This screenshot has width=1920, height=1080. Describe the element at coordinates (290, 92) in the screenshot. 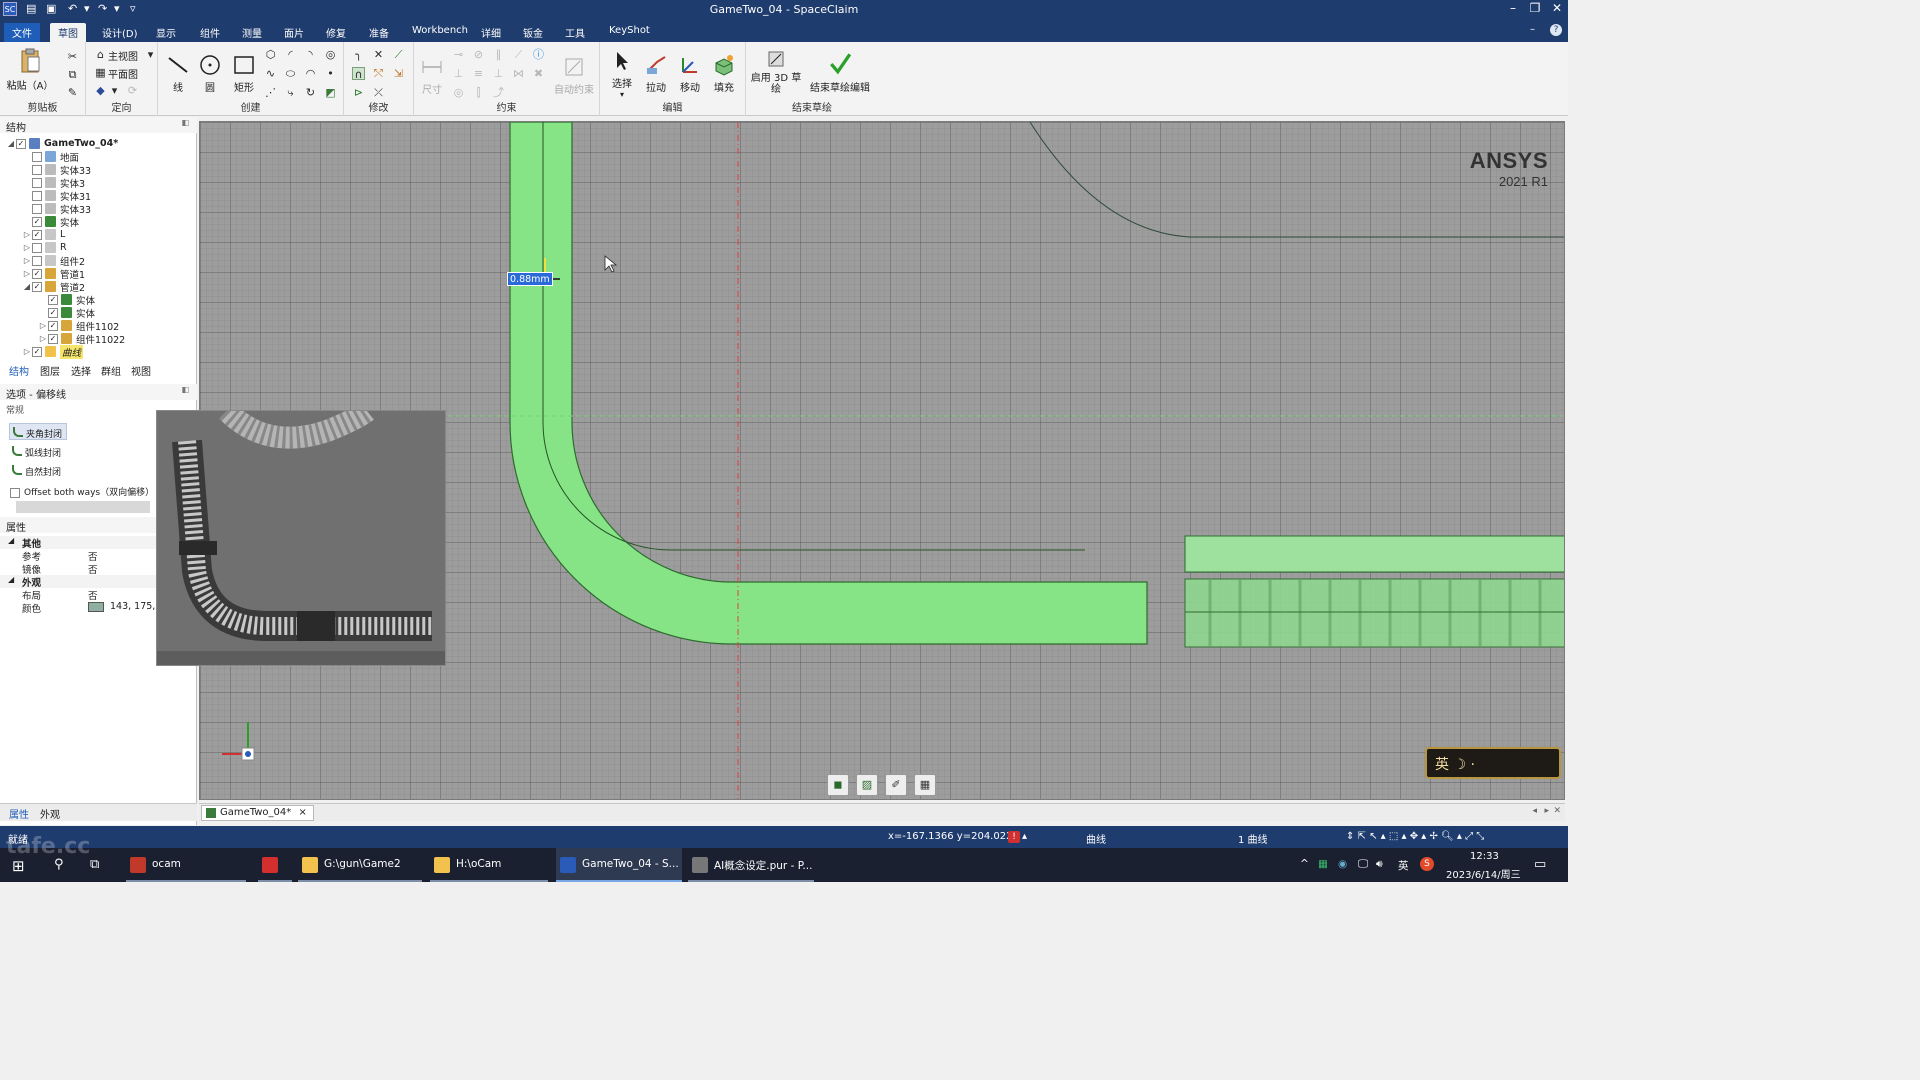

I see `face-curve-icon: ⤷` at that location.